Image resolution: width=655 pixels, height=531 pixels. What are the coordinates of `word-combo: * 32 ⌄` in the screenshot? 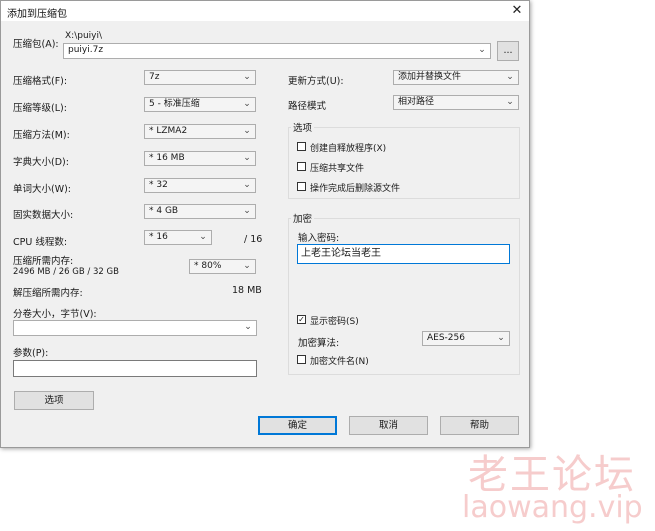 It's located at (200, 185).